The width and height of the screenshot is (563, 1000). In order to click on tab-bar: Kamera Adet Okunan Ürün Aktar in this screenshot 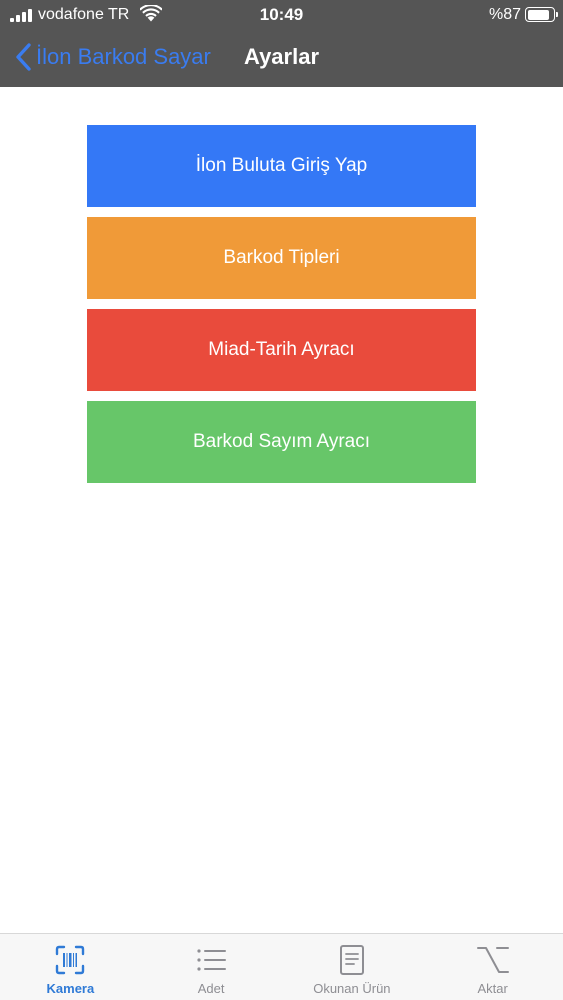, I will do `click(281, 966)`.